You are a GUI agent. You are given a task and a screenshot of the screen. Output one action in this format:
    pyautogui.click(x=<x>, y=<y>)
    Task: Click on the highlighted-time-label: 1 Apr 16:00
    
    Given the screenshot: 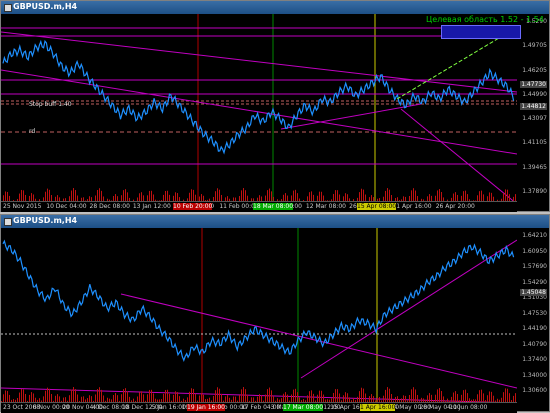 What is the action you would take?
    pyautogui.click(x=378, y=407)
    